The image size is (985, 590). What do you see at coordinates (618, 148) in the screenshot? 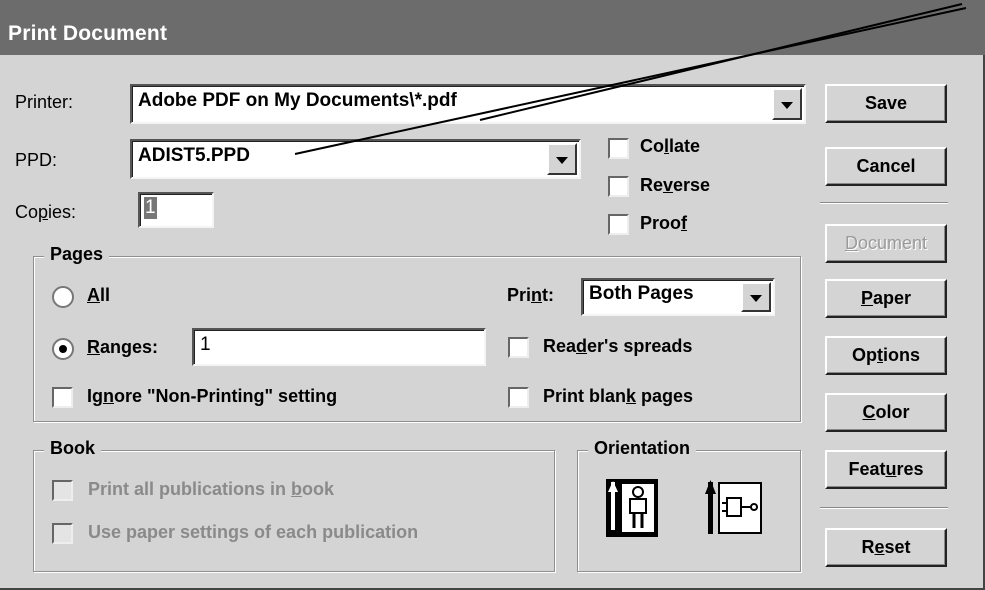
I see `collate-checkbox` at bounding box center [618, 148].